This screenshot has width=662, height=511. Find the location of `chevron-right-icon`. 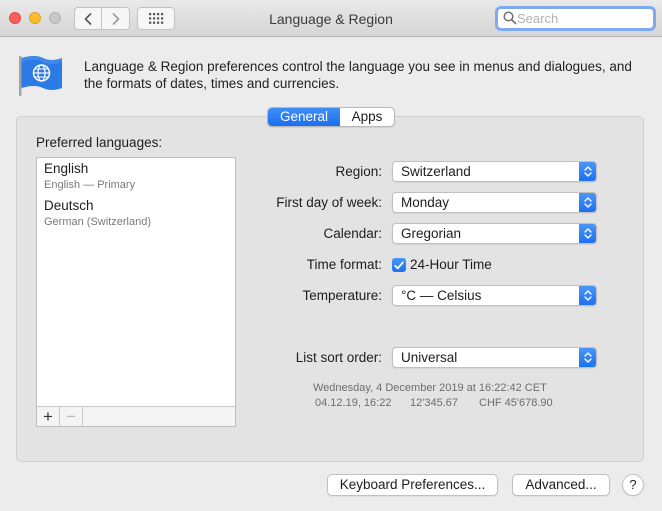

chevron-right-icon is located at coordinates (115, 18).